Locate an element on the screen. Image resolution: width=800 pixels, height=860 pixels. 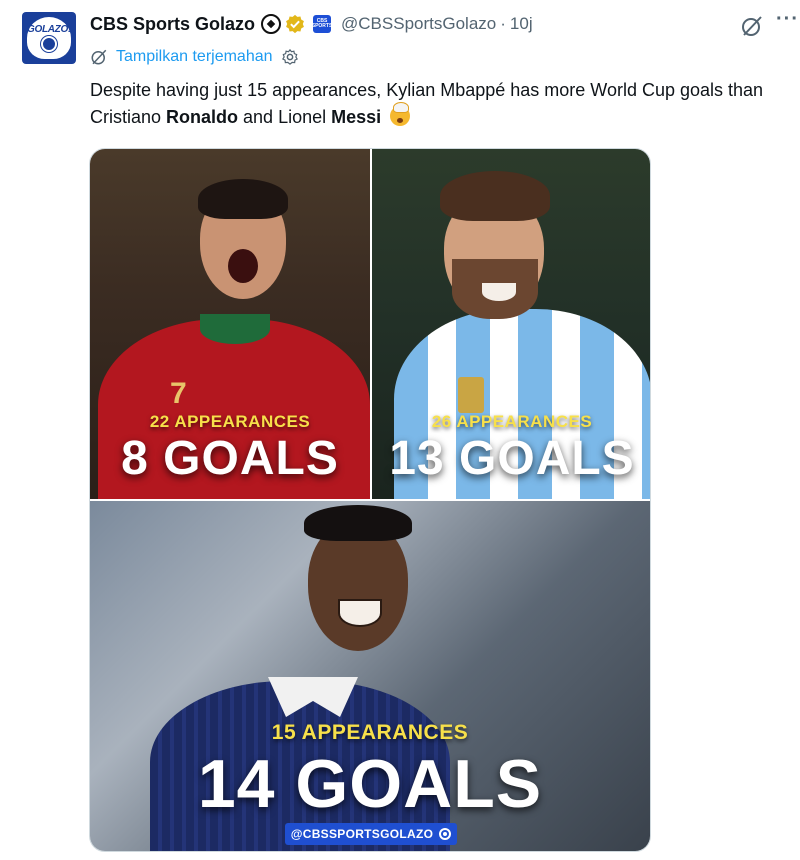
gear-icon is located at coordinates (290, 57).